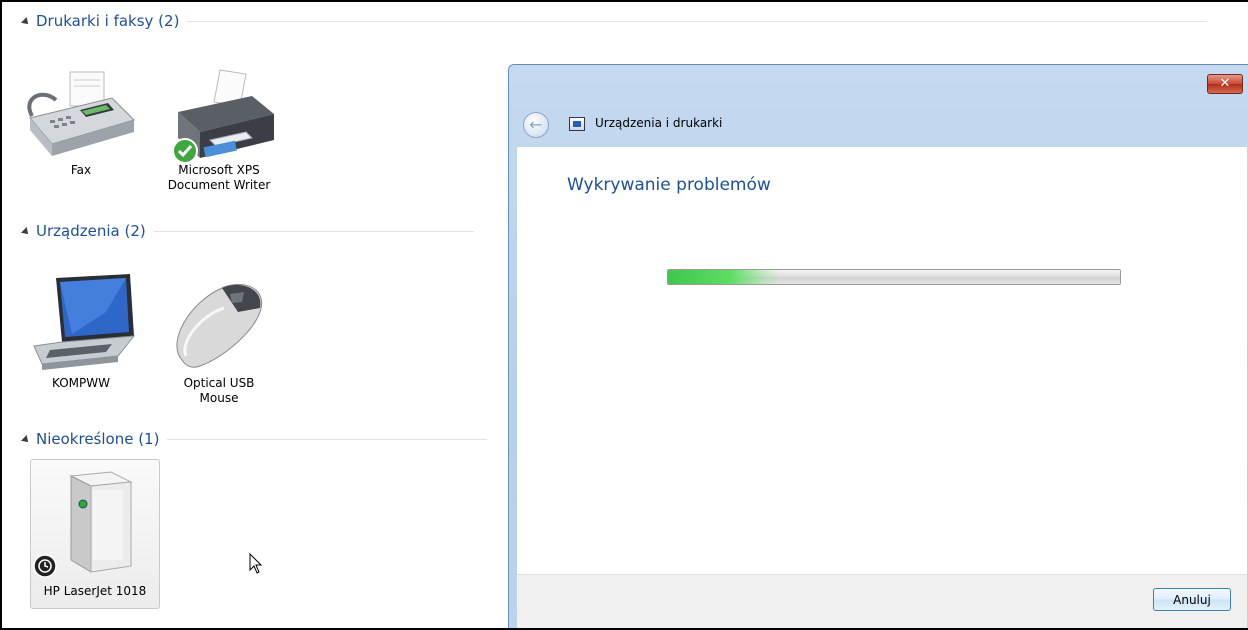 Image resolution: width=1248 pixels, height=630 pixels. I want to click on mouse-icon, so click(219, 320).